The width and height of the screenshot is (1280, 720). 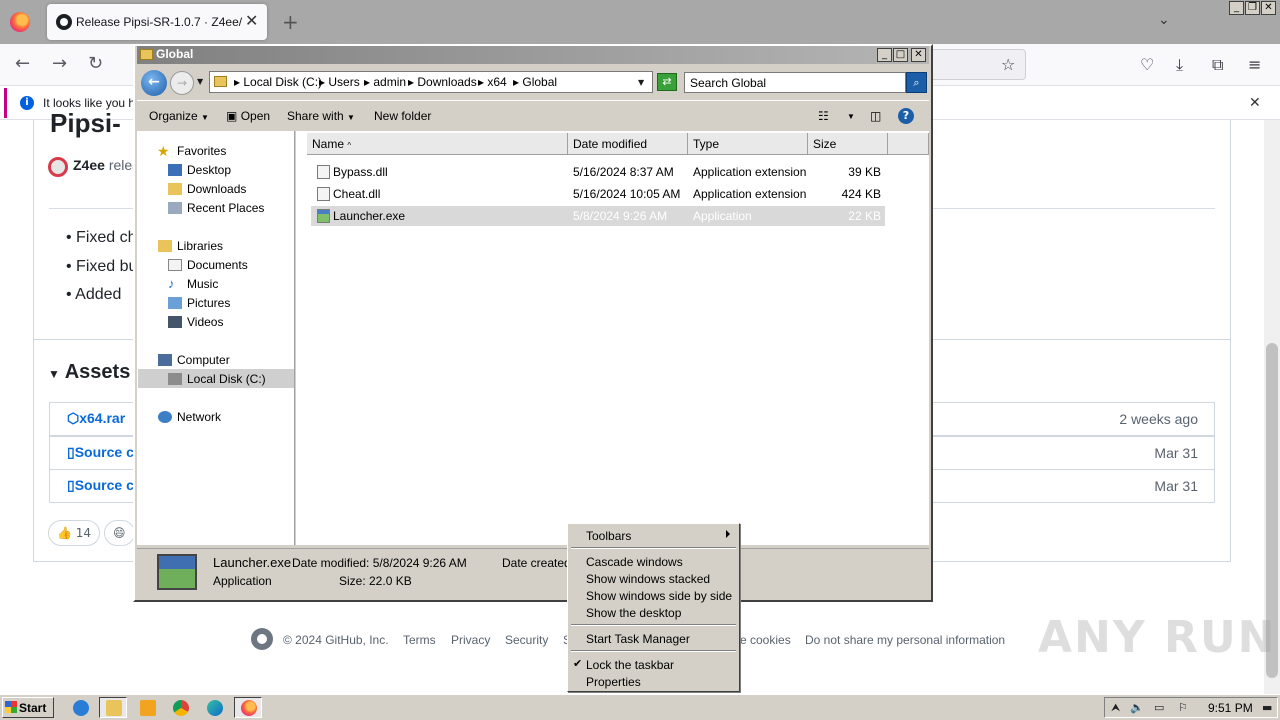 I want to click on nav-documents: Documents, so click(x=217, y=265).